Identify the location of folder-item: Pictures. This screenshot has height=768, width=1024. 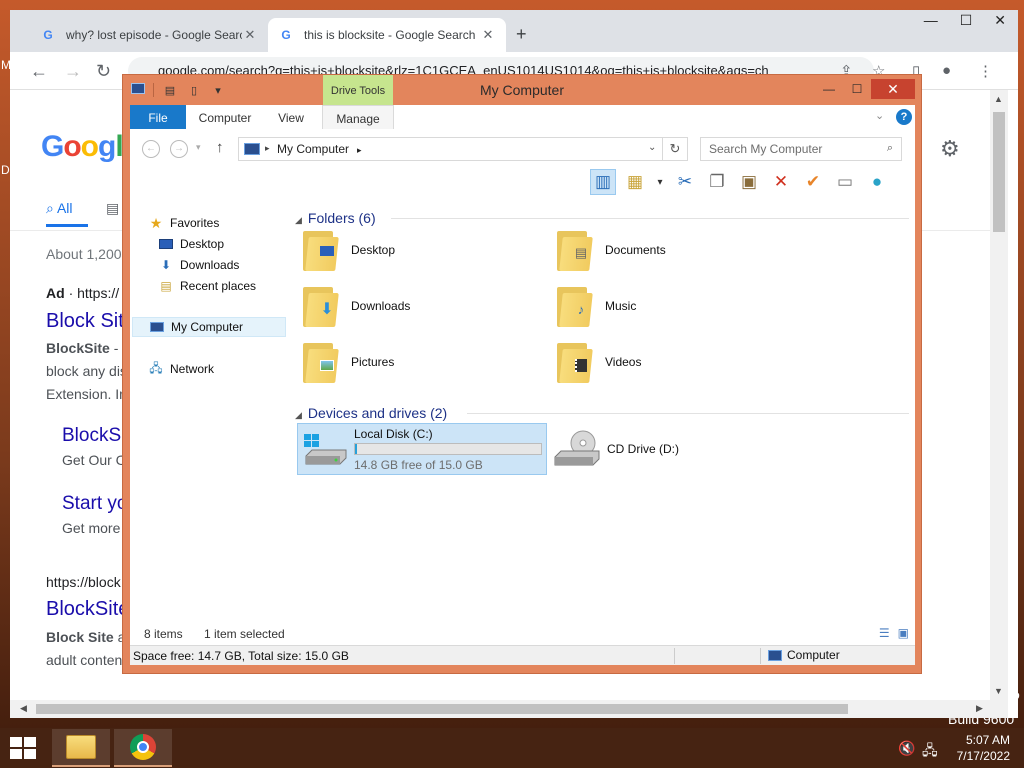
(401, 362).